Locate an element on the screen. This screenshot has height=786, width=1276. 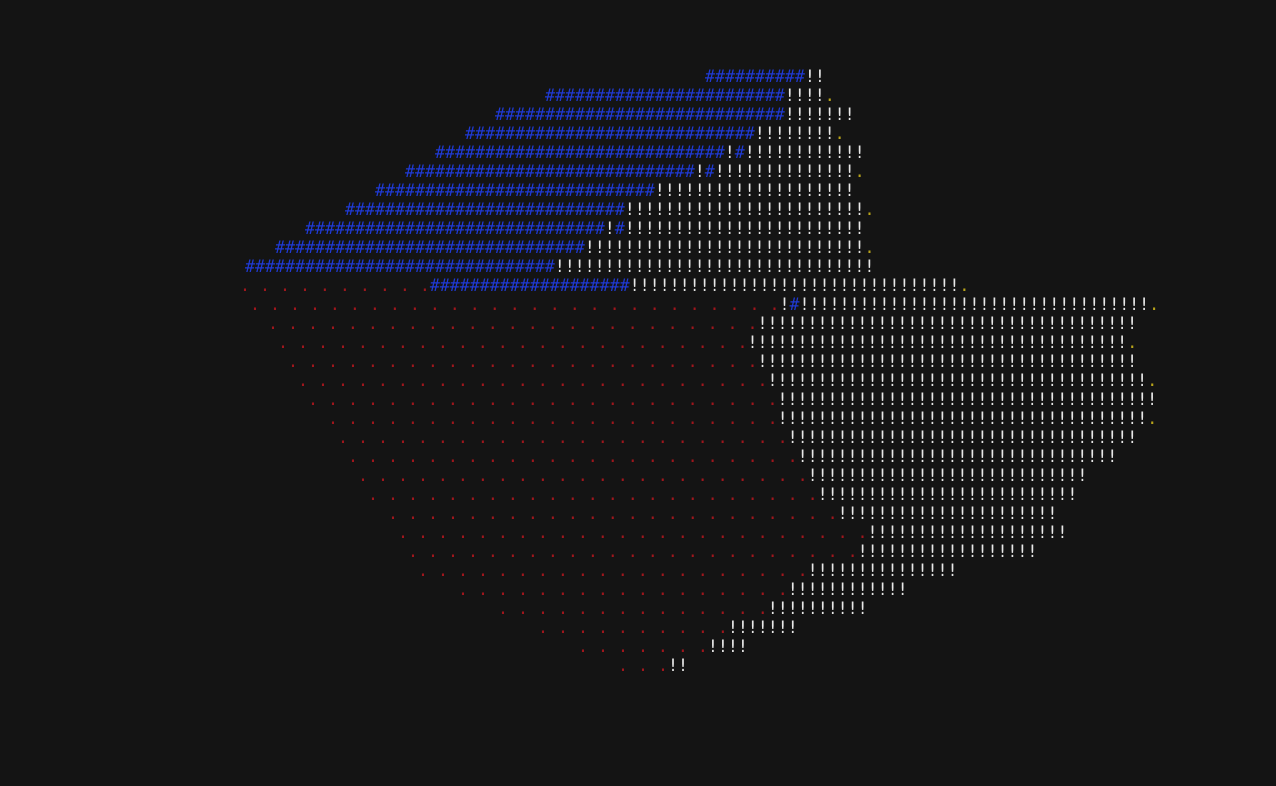
ascii-row: ##########!! is located at coordinates (765, 76).